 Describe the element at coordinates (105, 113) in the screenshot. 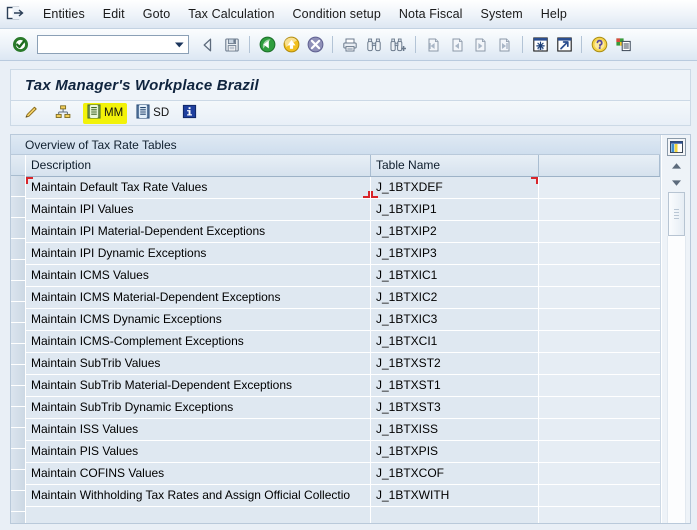

I see `mm-button: MM` at that location.